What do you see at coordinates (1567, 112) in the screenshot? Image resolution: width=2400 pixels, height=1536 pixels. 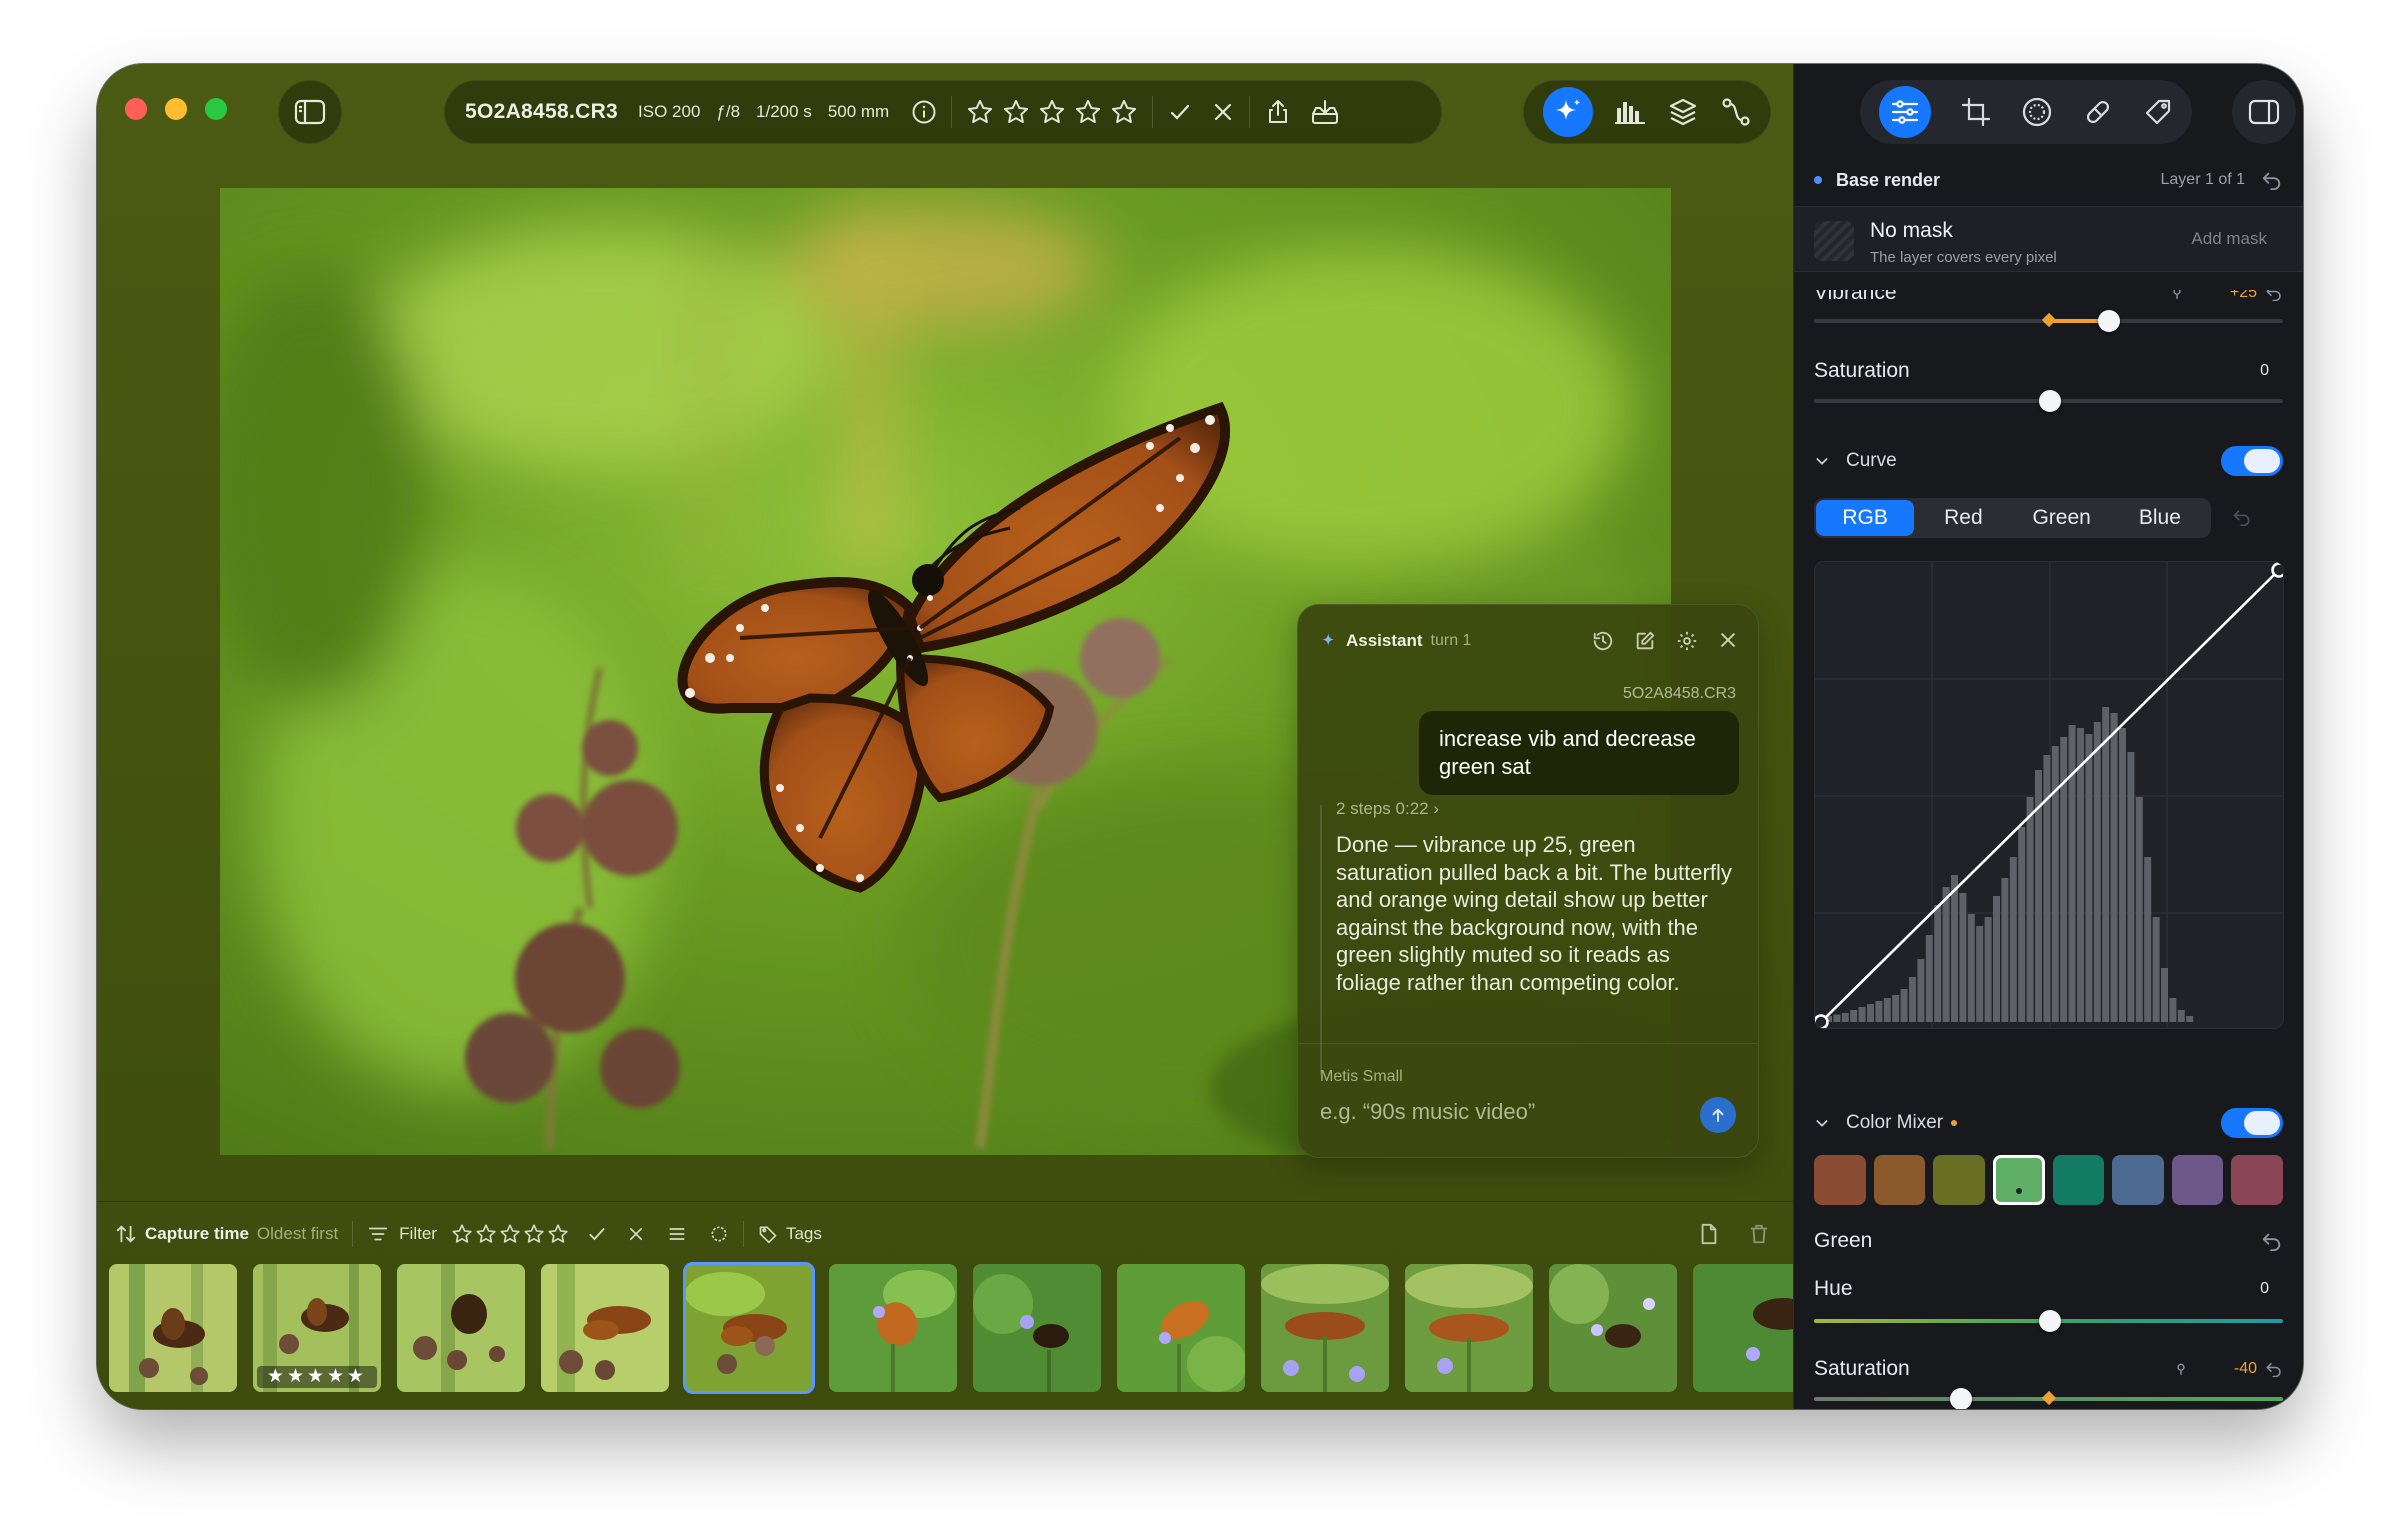 I see `assistant-mode-button` at bounding box center [1567, 112].